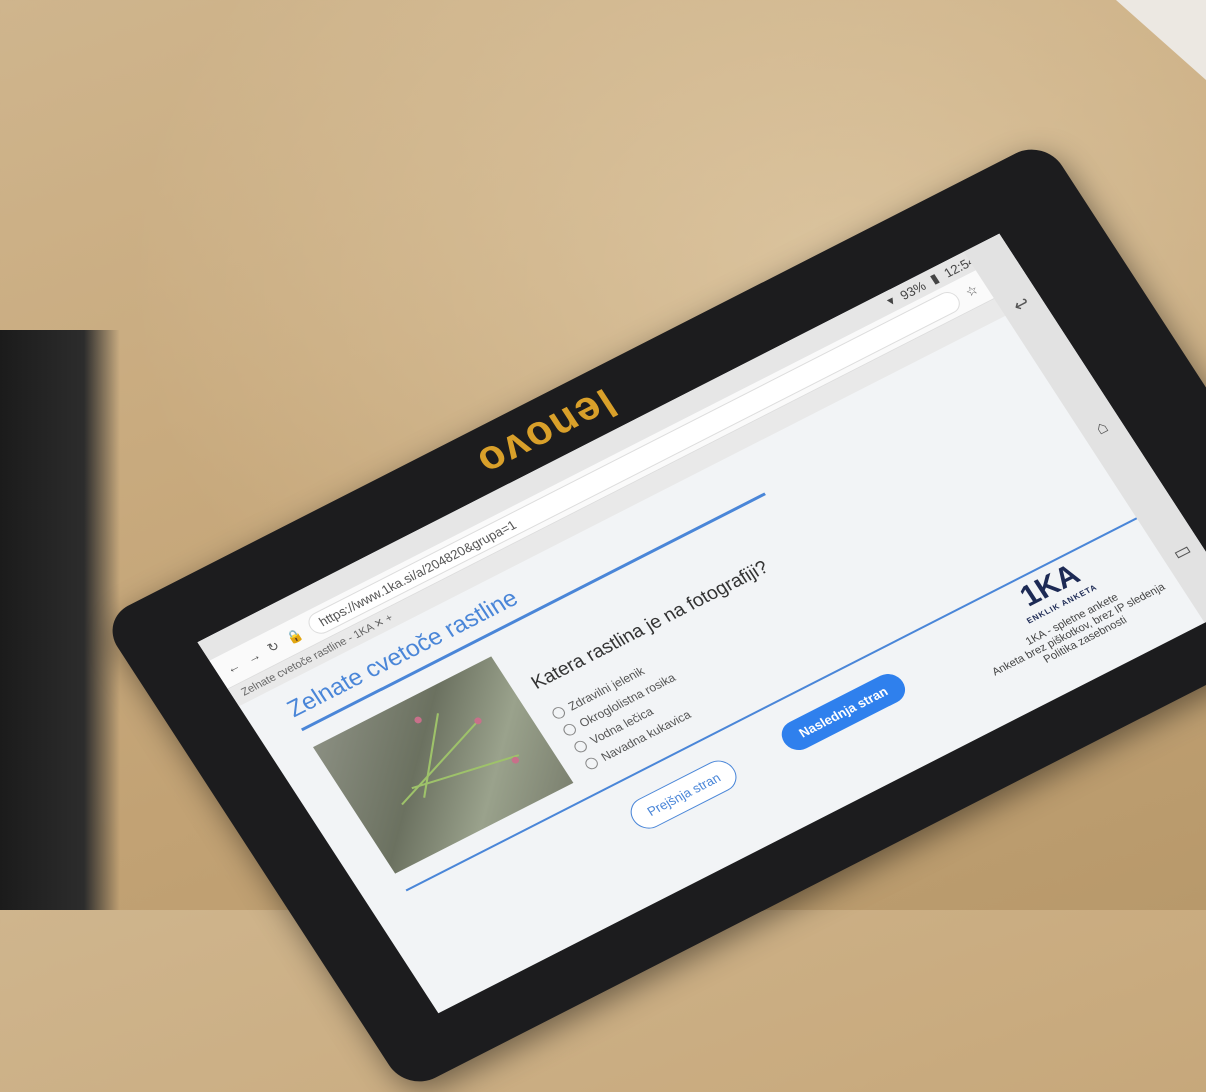  I want to click on photographer-shadow, so click(60, 620).